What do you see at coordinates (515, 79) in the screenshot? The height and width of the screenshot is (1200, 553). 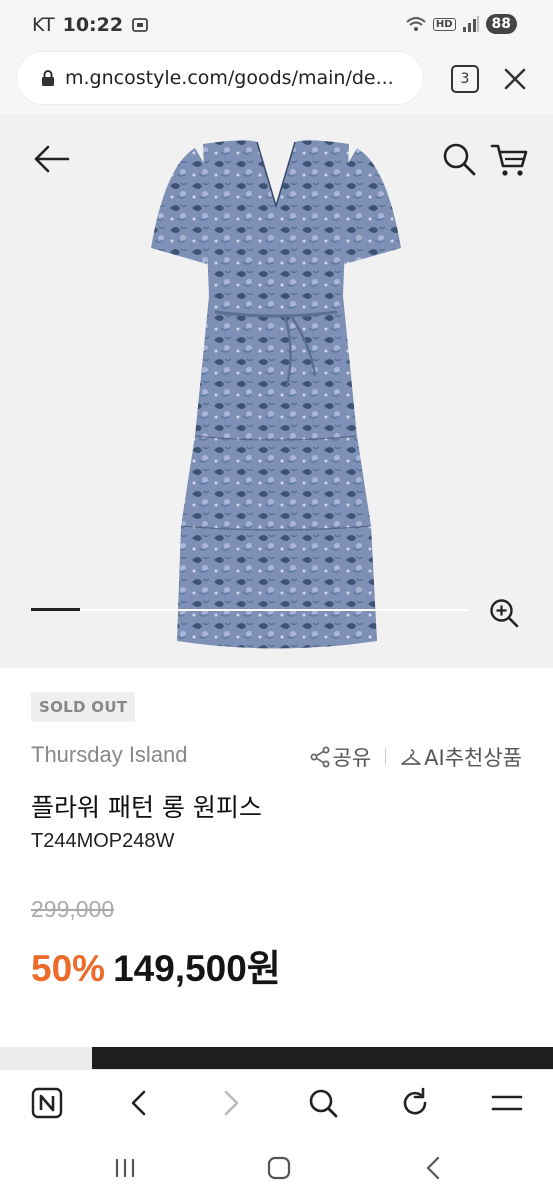 I see `close-icon` at bounding box center [515, 79].